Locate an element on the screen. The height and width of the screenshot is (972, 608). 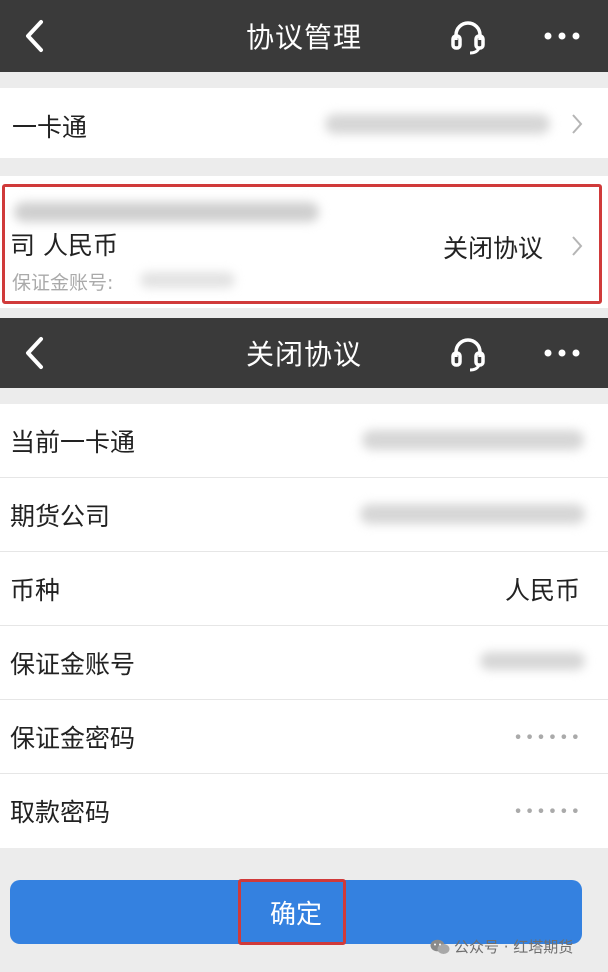
margin-password-field: •••••• is located at coordinates (547, 737).